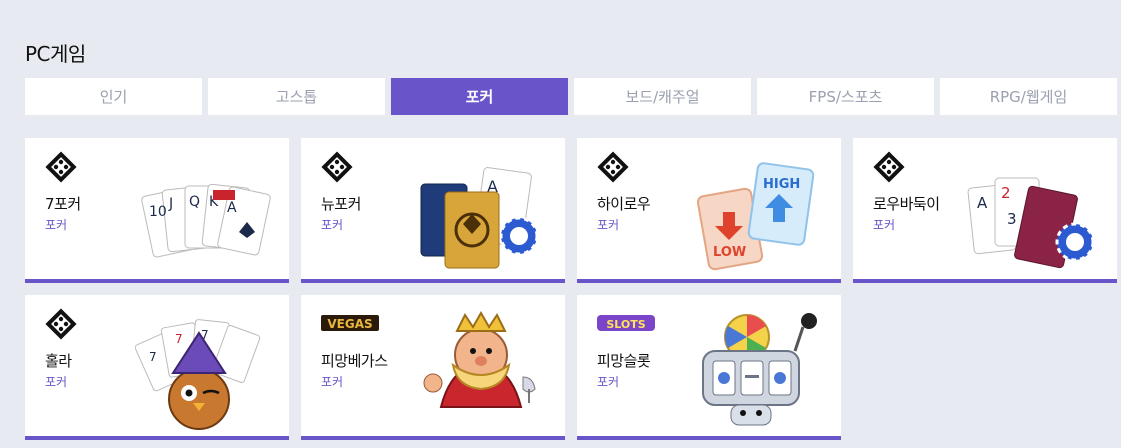 The width and height of the screenshot is (1121, 448). Describe the element at coordinates (198, 374) in the screenshot. I see `wizard-owl-icon: 7 7 7` at that location.